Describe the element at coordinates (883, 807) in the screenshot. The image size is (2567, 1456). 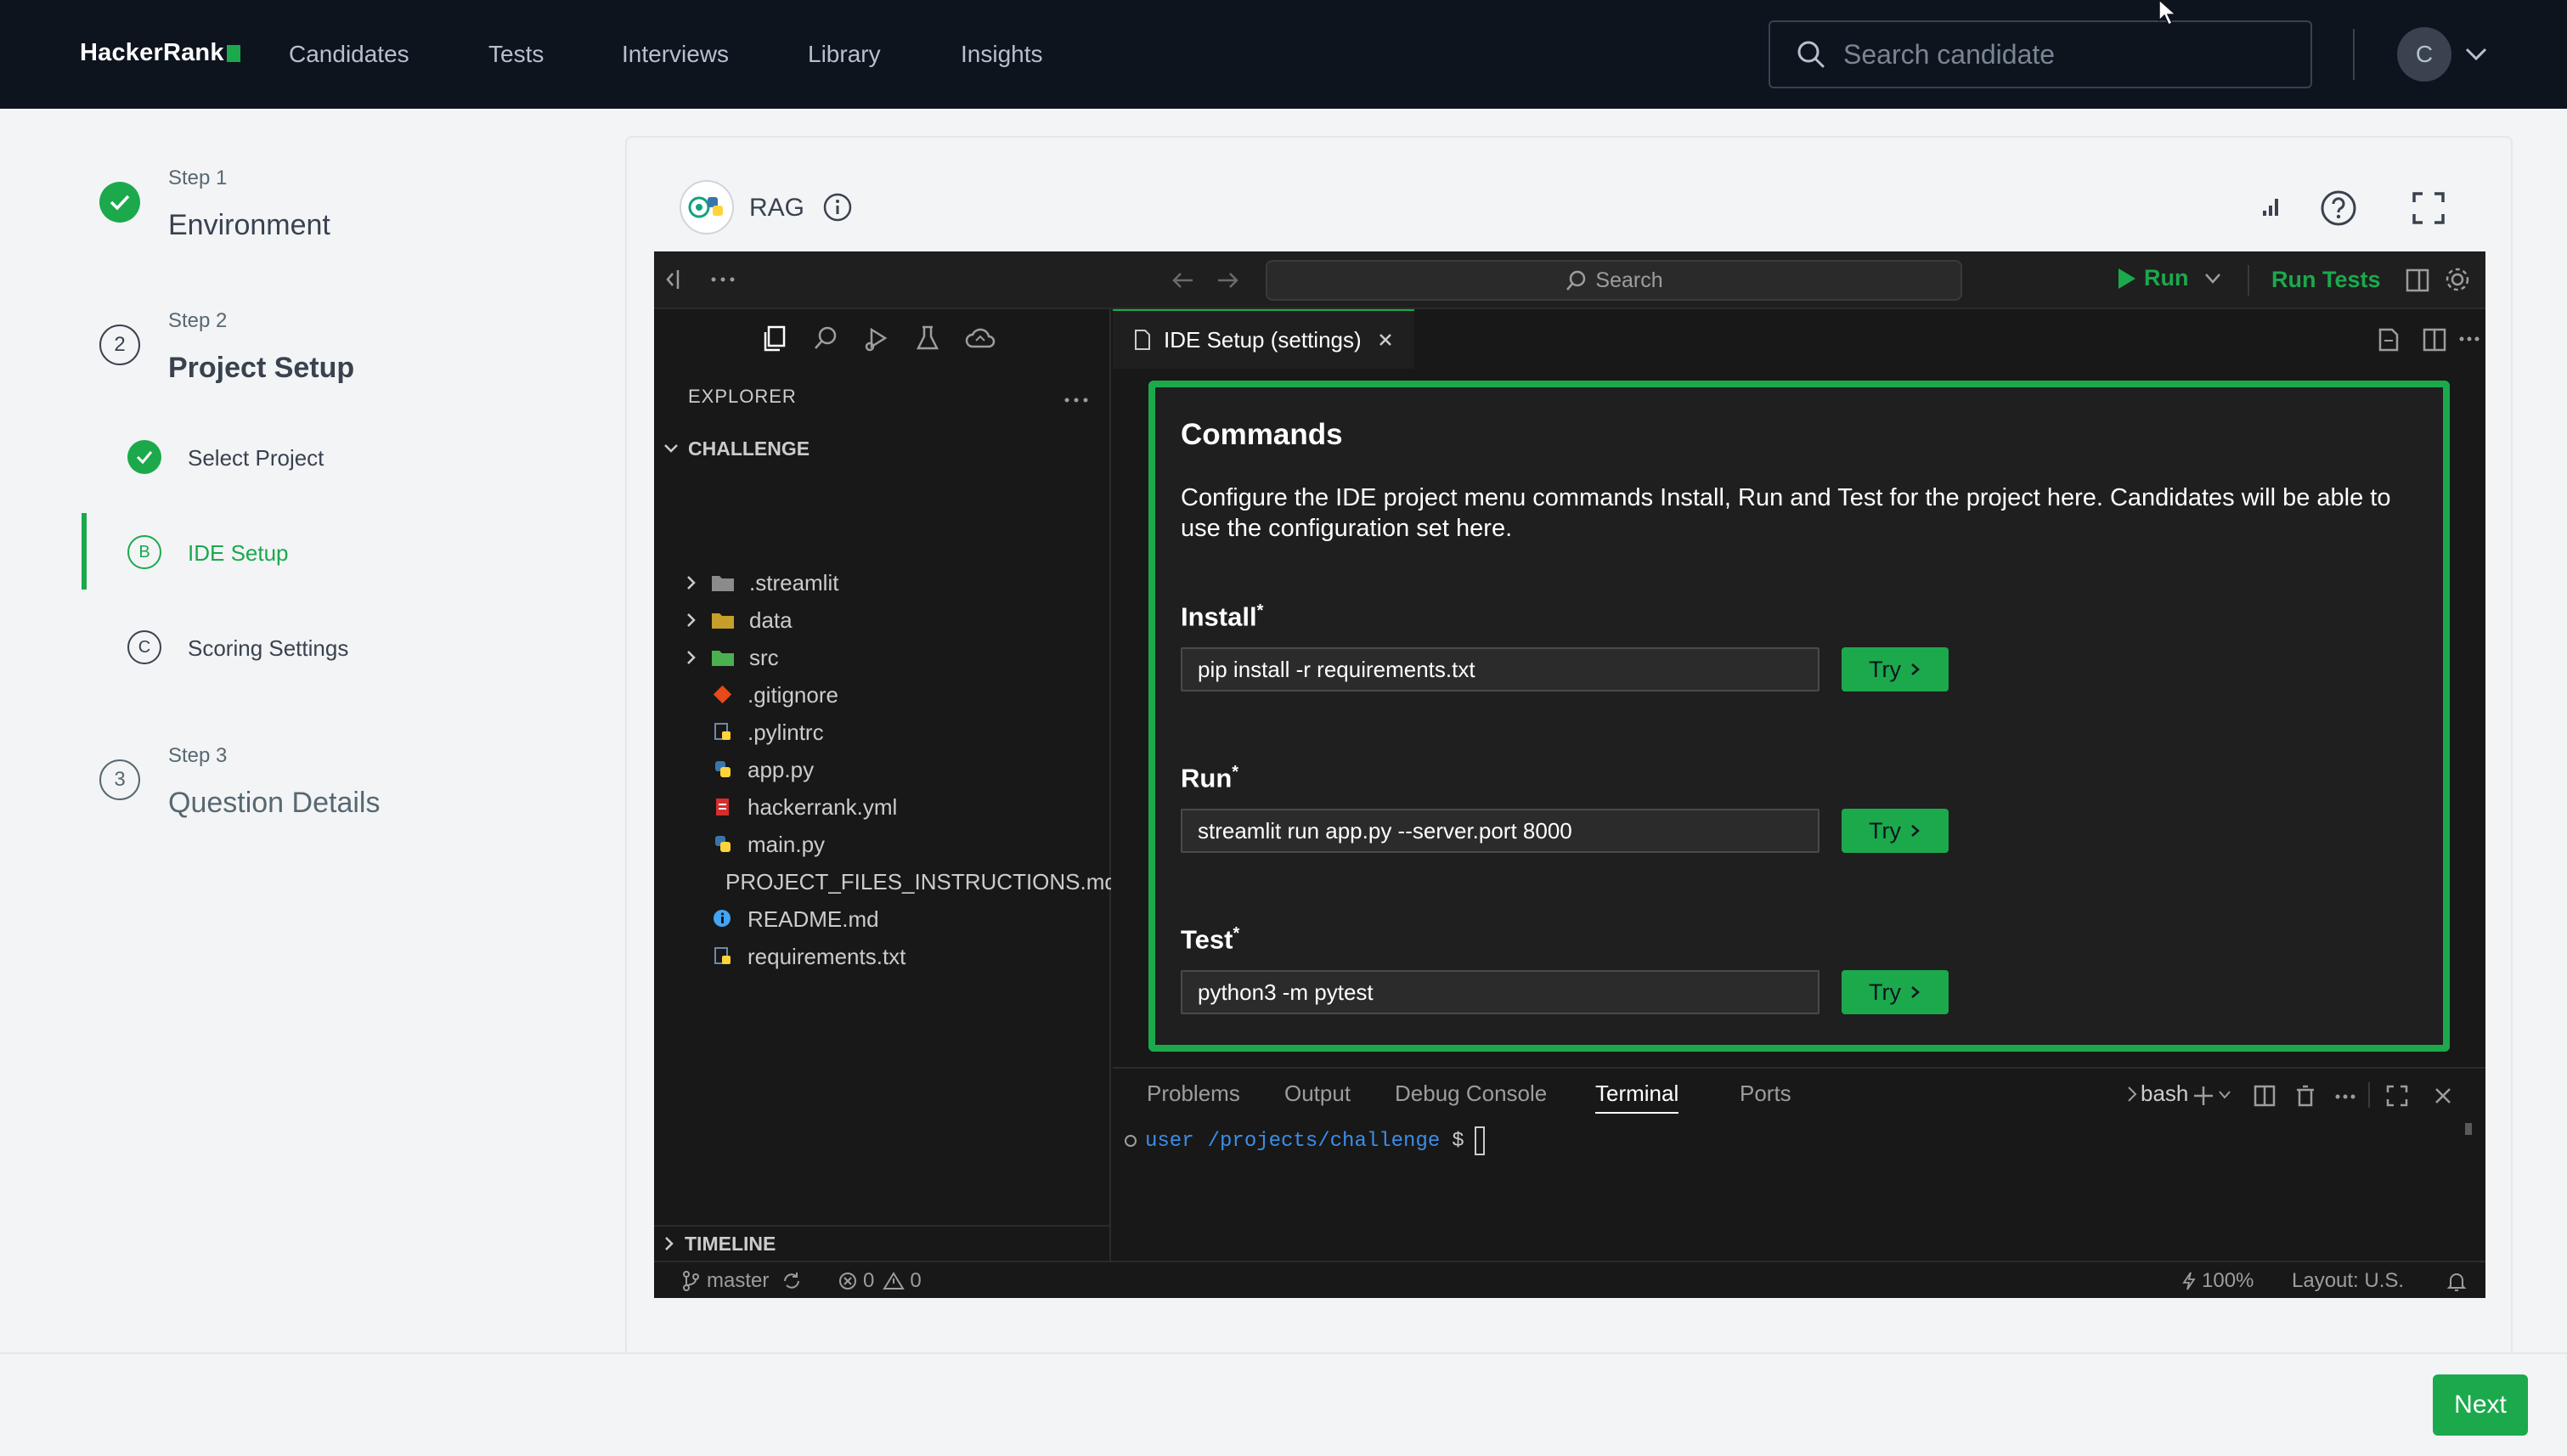
I see `file-tree-item: hackerrank.yml` at that location.